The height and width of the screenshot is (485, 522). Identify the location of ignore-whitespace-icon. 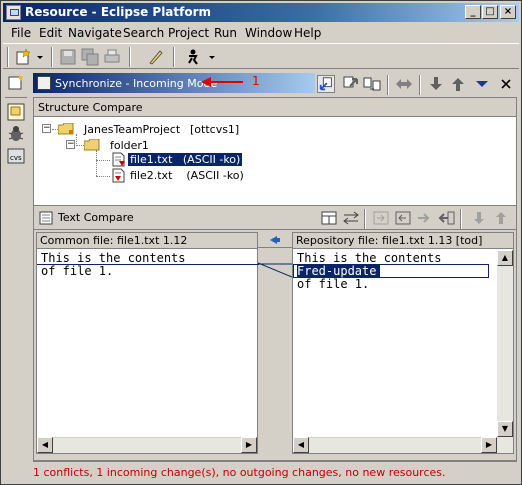
(351, 218).